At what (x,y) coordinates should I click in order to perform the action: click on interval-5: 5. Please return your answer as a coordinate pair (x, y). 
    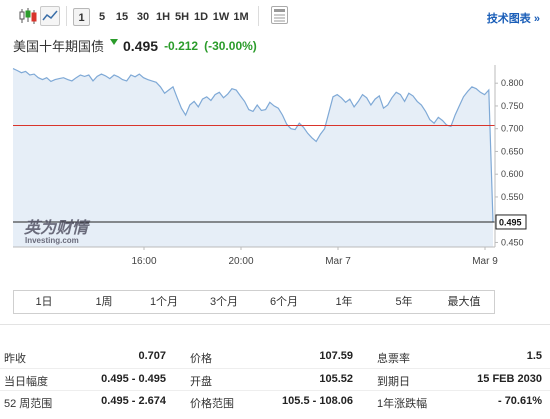
    Looking at the image, I should click on (102, 17).